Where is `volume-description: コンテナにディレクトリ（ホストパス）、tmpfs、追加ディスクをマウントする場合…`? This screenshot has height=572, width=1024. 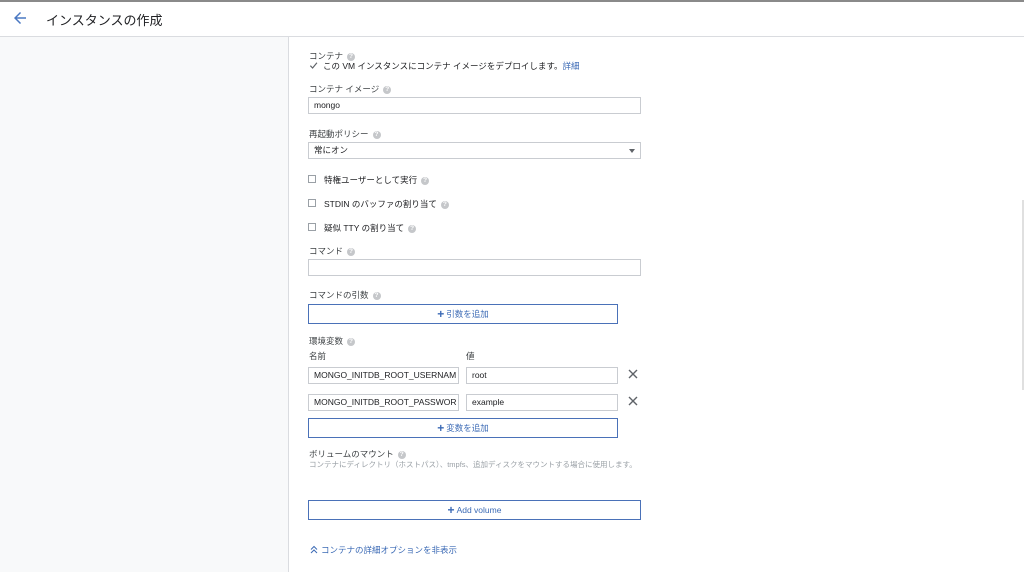
volume-description: コンテナにディレクトリ（ホストパス）、tmpfs、追加ディスクをマウントする場合… is located at coordinates (473, 464).